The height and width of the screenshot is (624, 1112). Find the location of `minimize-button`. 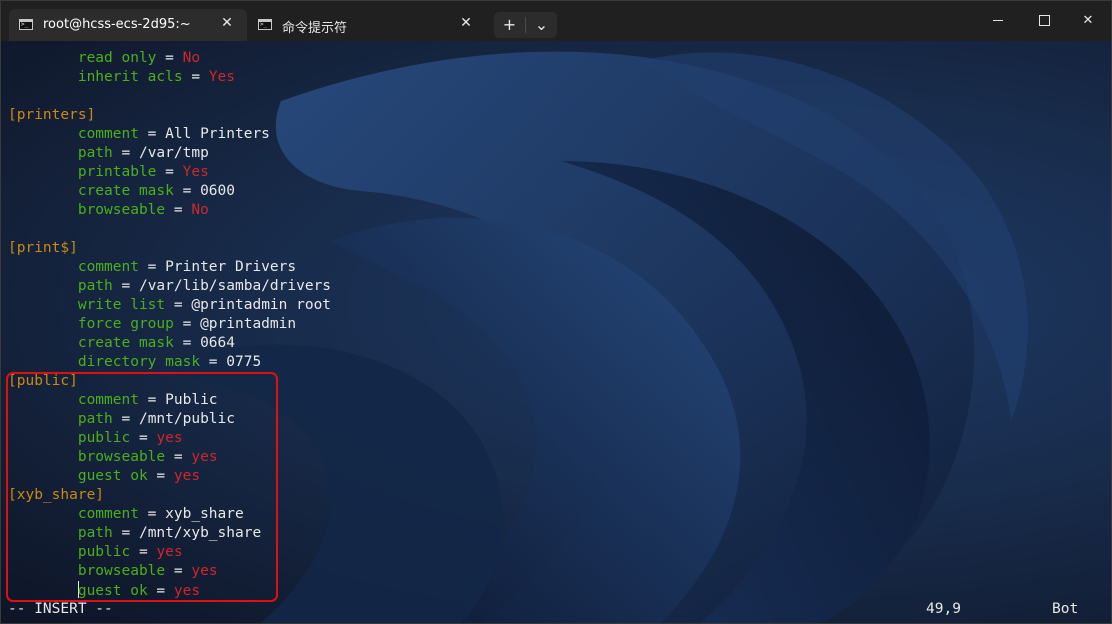

minimize-button is located at coordinates (998, 21).